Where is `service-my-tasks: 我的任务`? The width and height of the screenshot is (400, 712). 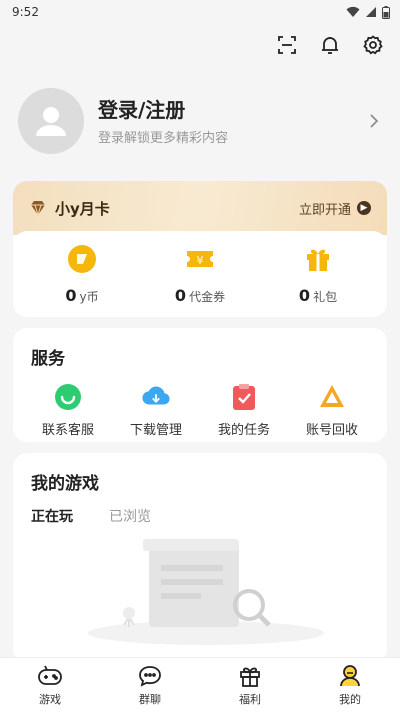
service-my-tasks: 我的任务 is located at coordinates (244, 410).